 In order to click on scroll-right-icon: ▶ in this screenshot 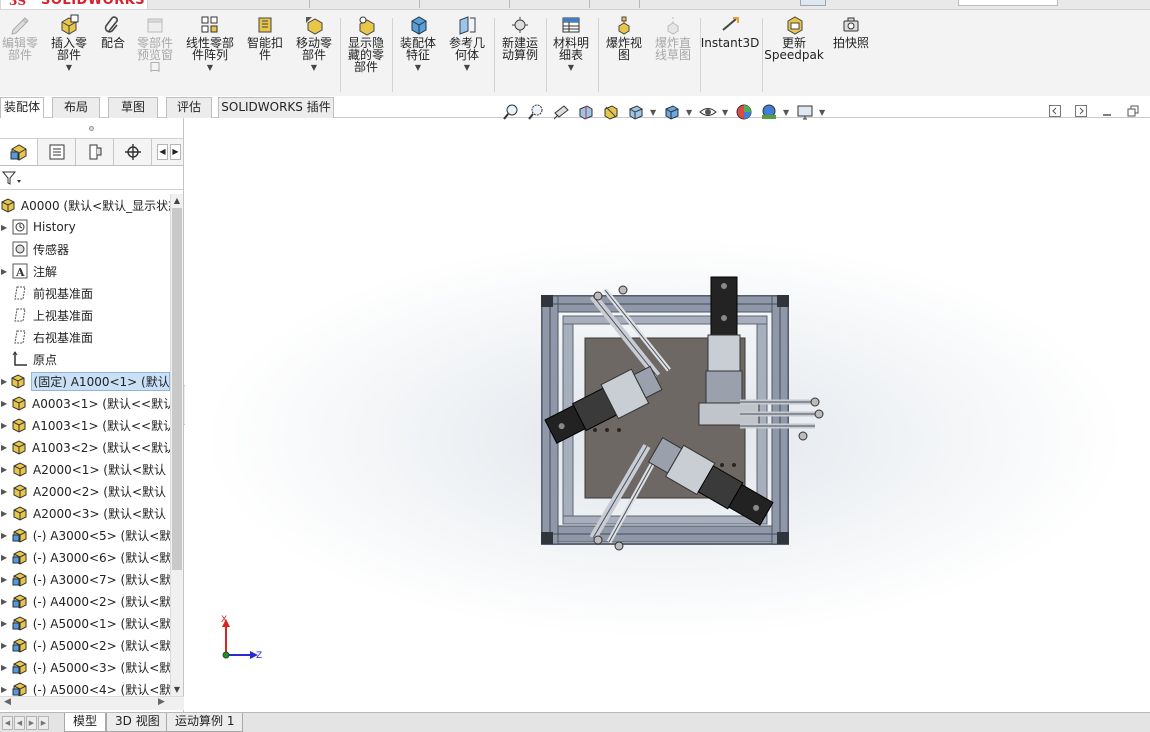, I will do `click(161, 702)`.